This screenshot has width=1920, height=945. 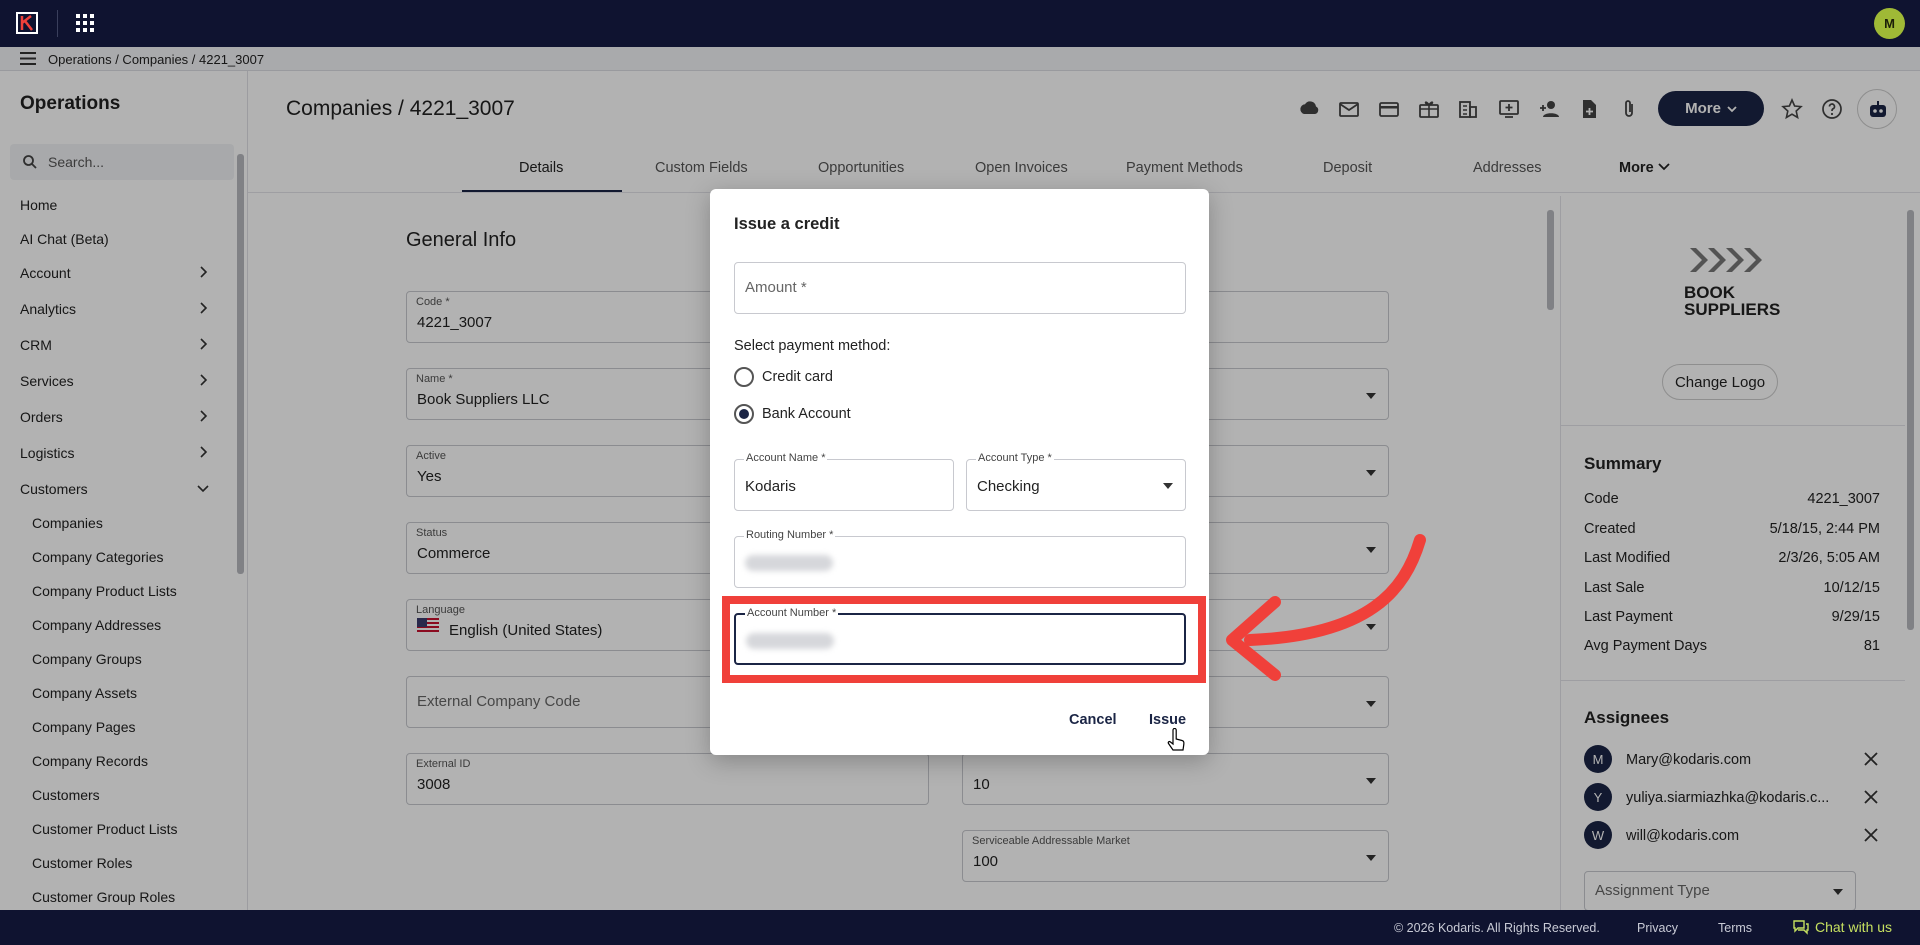 What do you see at coordinates (1168, 486) in the screenshot?
I see `dropdown-caret-icon` at bounding box center [1168, 486].